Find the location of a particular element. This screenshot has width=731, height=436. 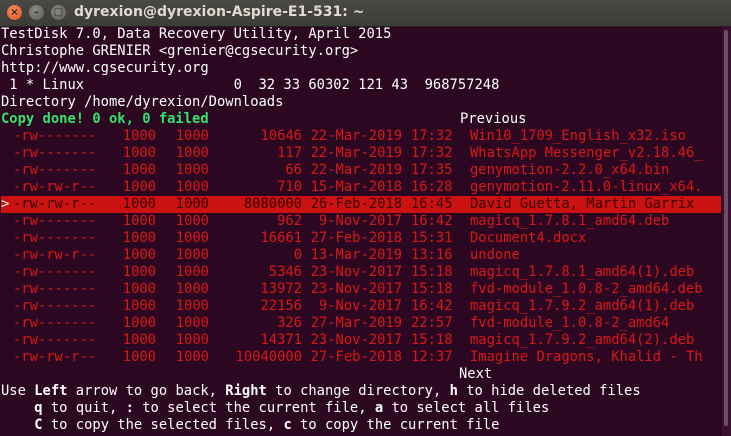

title-bar: × – □ dyrexion@dyrexion-Aspire-E1-531: ~ is located at coordinates (365, 13).